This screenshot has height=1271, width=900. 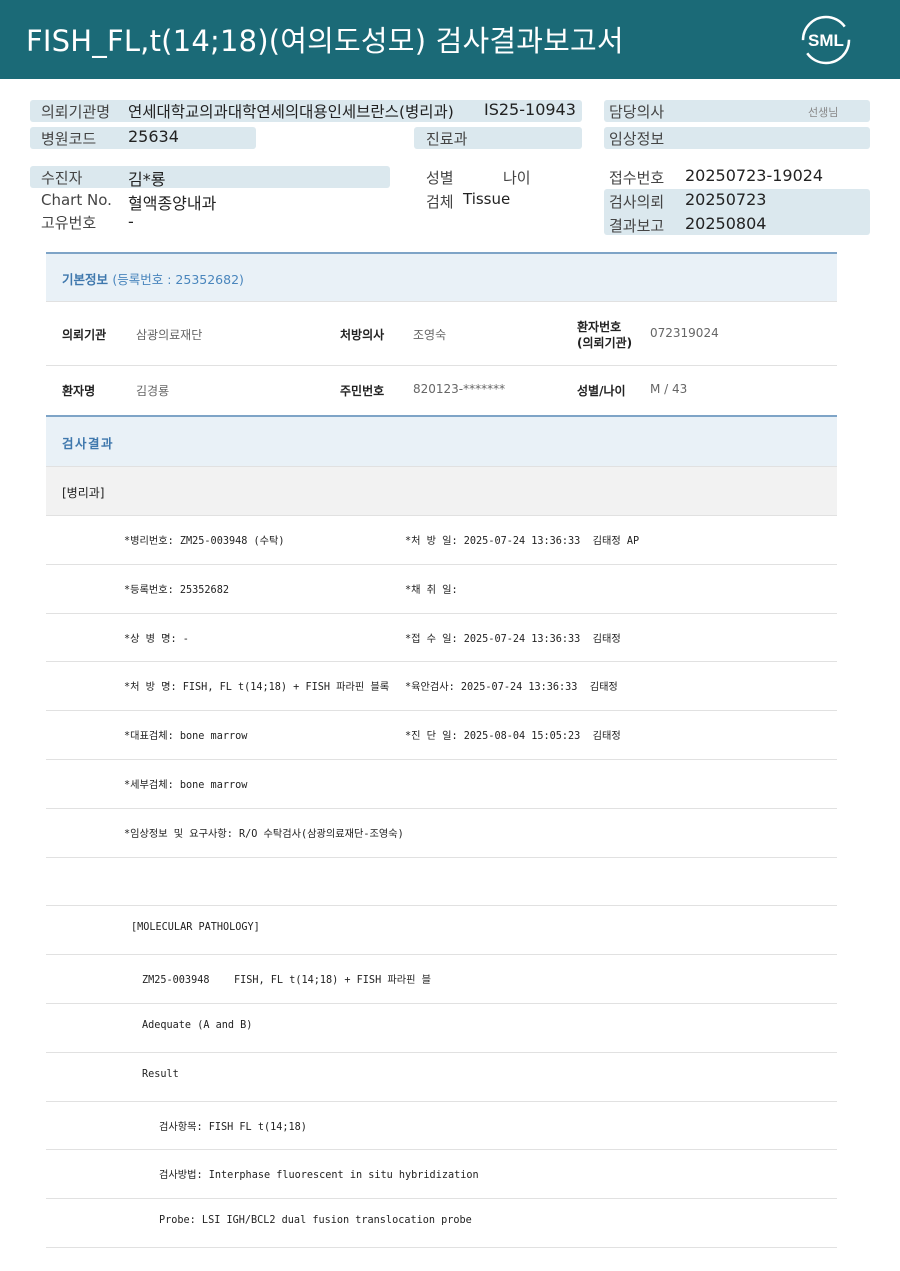 What do you see at coordinates (195, 927) in the screenshot?
I see `molecular-line: [MOLECULAR PATHOLOGY]` at bounding box center [195, 927].